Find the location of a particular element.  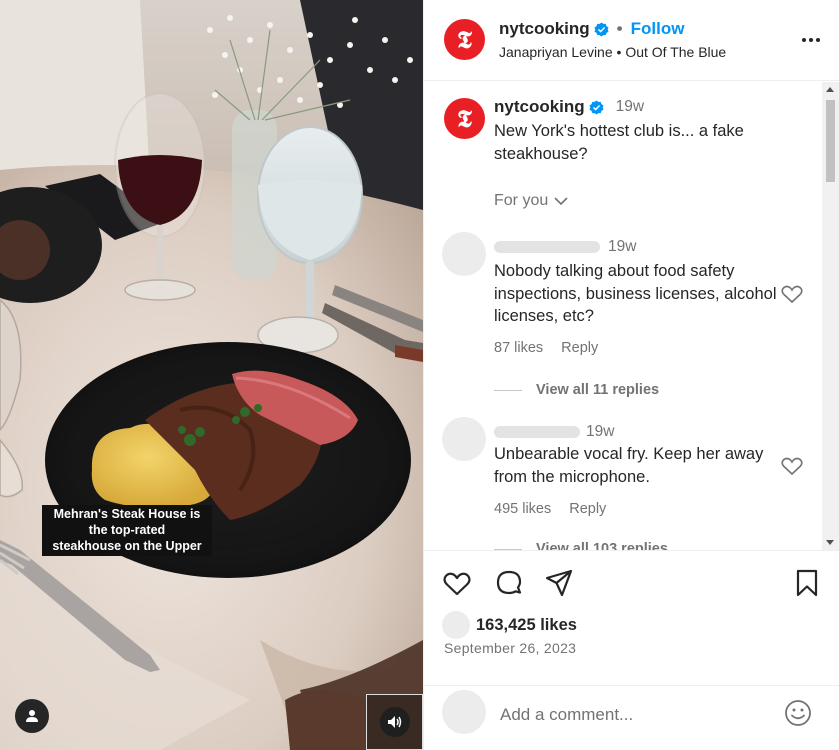

speaker-icon is located at coordinates (394, 722).